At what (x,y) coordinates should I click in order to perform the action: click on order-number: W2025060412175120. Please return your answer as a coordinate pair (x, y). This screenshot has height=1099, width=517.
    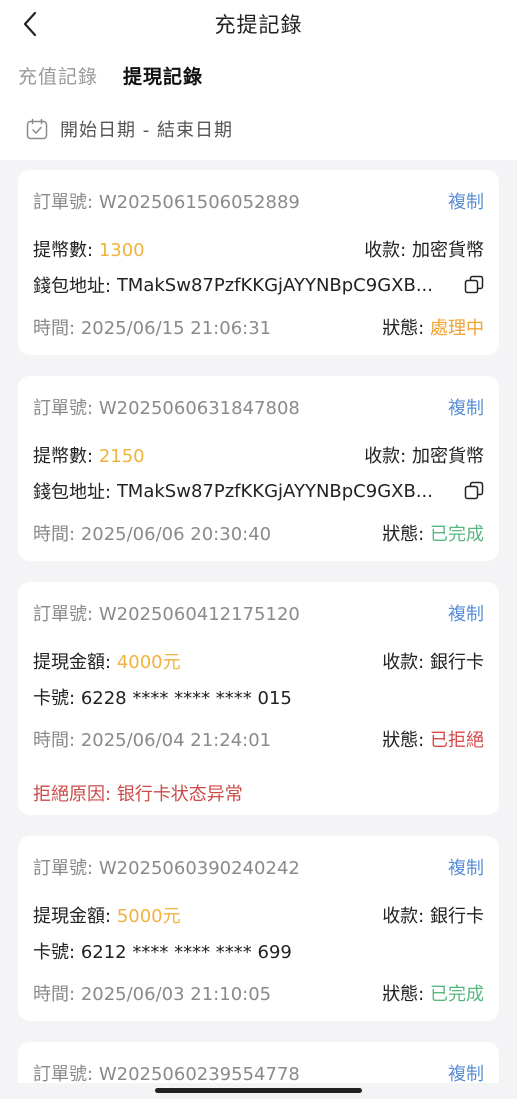
    Looking at the image, I should click on (199, 614).